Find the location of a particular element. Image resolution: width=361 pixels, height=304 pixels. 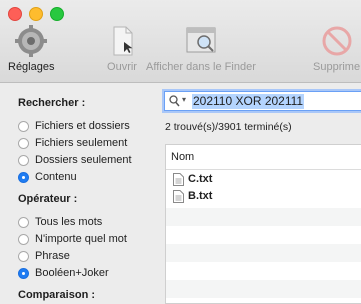

option-boolean-wildcard: Booléen+Joker is located at coordinates (63, 273).